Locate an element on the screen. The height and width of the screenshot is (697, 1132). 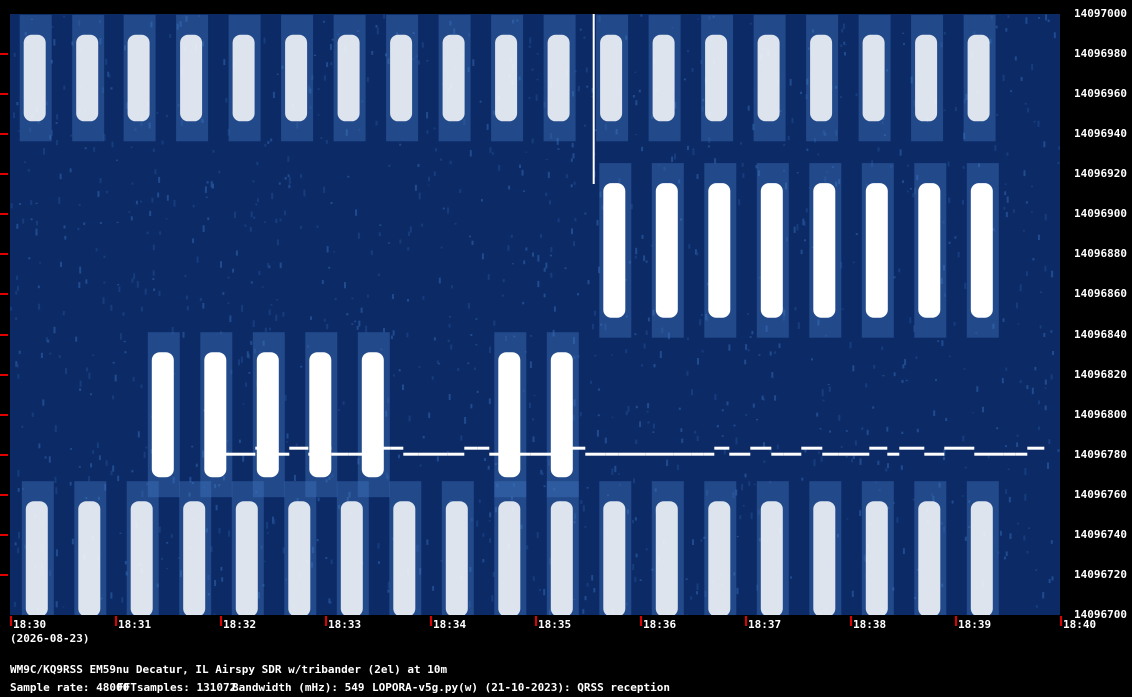
bandwidth: Bandwidth (mHz): 549 is located at coordinates (298, 687).